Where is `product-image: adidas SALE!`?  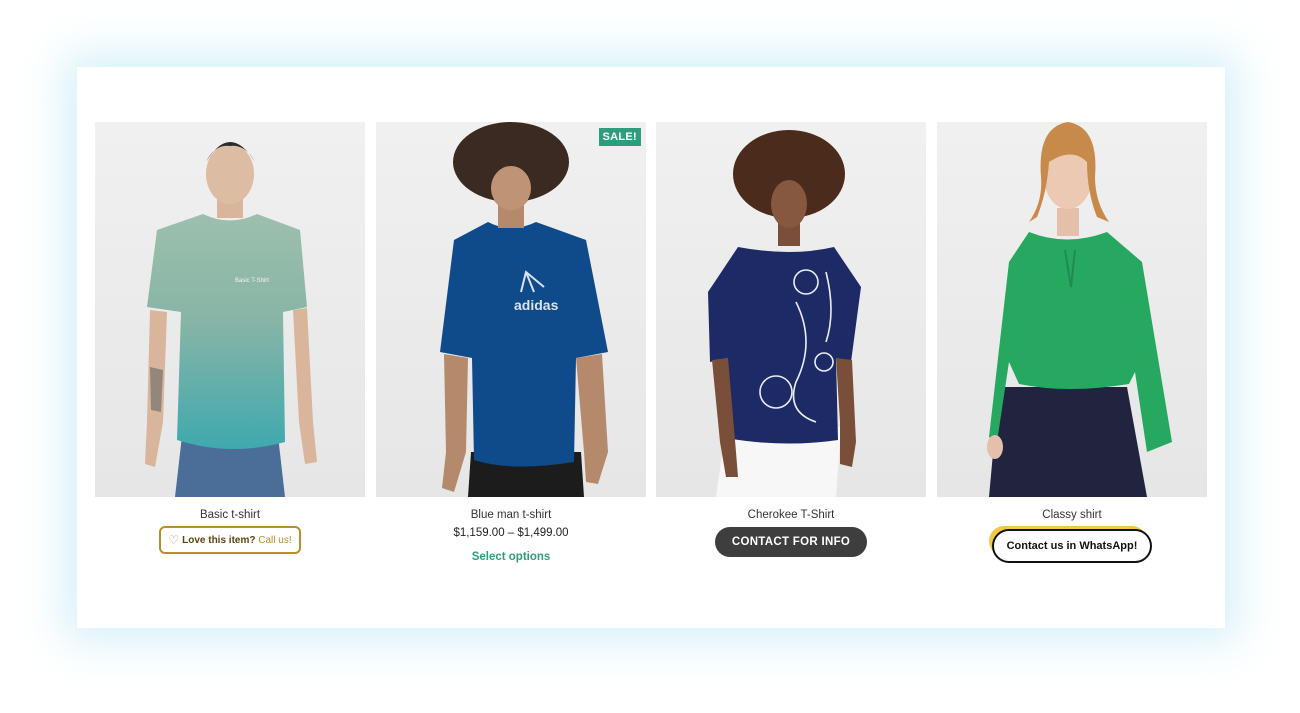
product-image: adidas SALE! is located at coordinates (511, 309).